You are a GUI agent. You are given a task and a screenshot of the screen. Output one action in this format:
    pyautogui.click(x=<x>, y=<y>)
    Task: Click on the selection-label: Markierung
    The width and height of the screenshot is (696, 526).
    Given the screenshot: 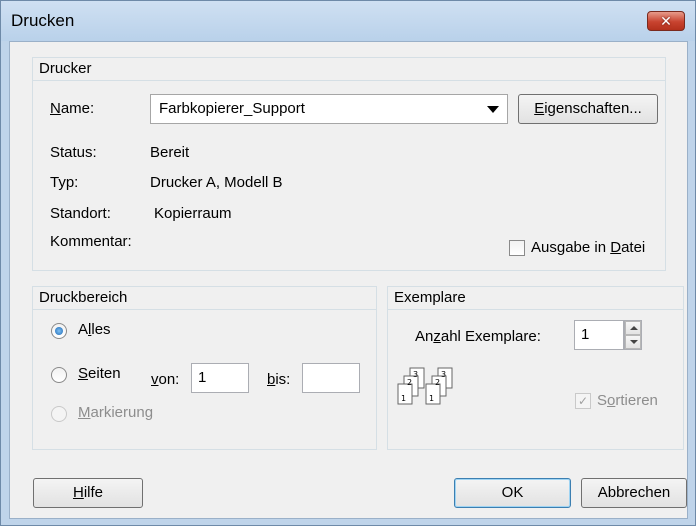 What is the action you would take?
    pyautogui.click(x=115, y=412)
    